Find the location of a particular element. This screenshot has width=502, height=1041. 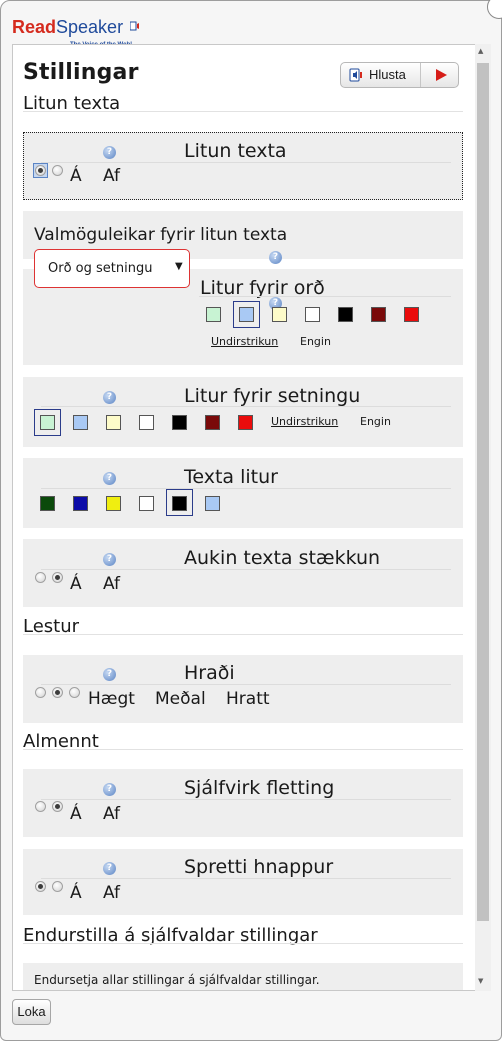

hradi-fast-label: Hratt is located at coordinates (248, 699).